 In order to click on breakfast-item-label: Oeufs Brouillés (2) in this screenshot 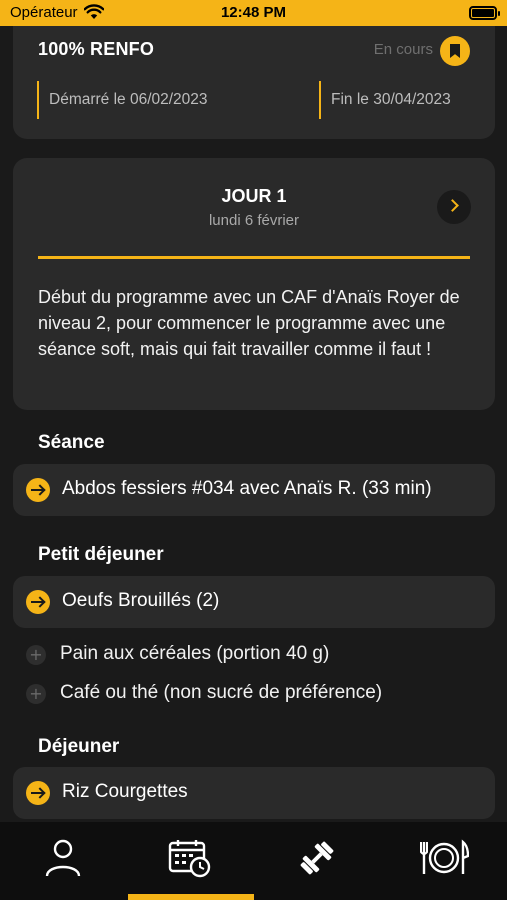, I will do `click(141, 600)`.